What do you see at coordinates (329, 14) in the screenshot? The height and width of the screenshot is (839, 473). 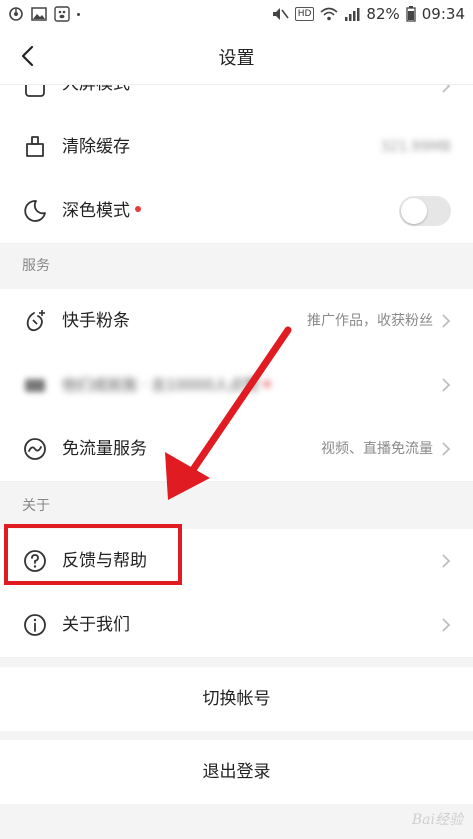 I see `wifi-icon` at bounding box center [329, 14].